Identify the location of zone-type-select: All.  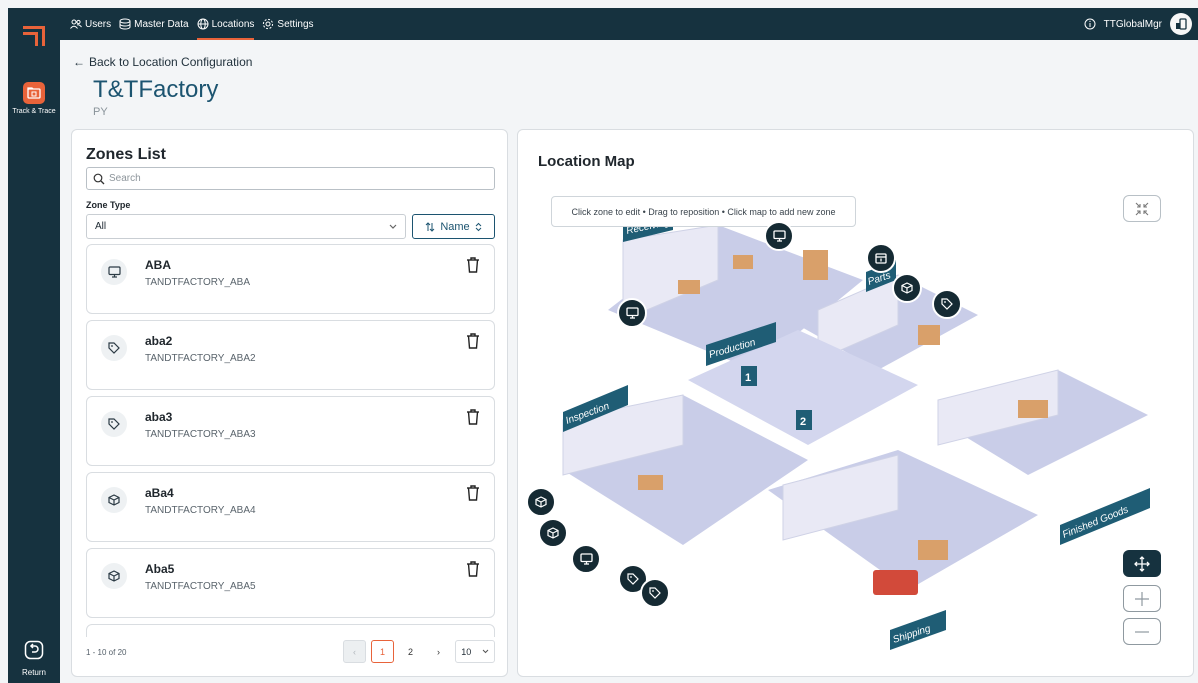
(246, 226).